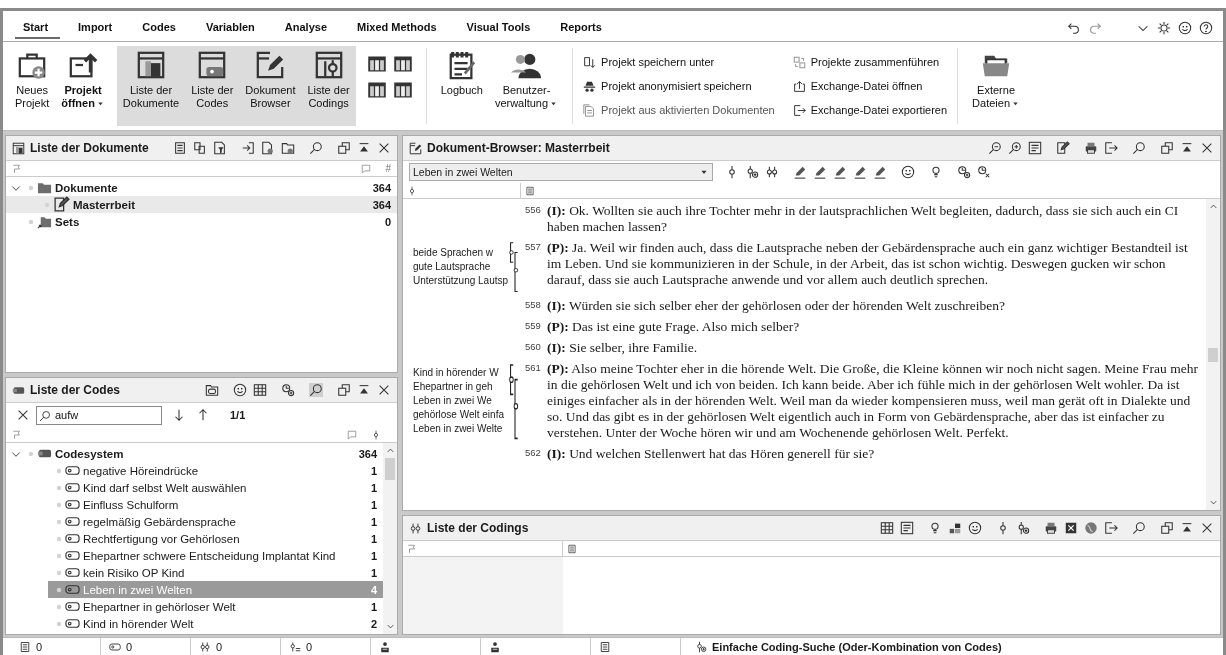  Describe the element at coordinates (772, 172) in the screenshot. I see `codings-icon` at that location.